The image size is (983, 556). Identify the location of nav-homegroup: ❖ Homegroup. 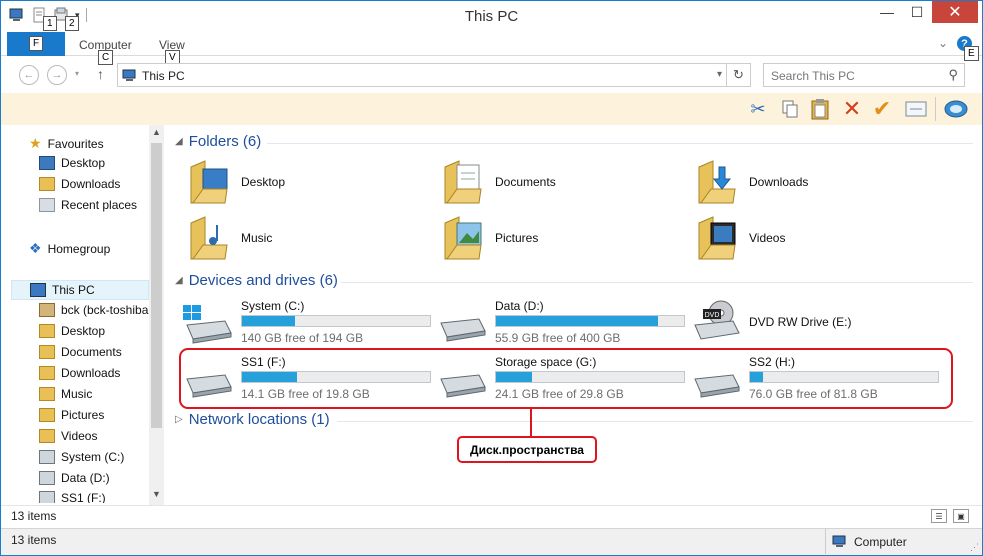
(69, 248).